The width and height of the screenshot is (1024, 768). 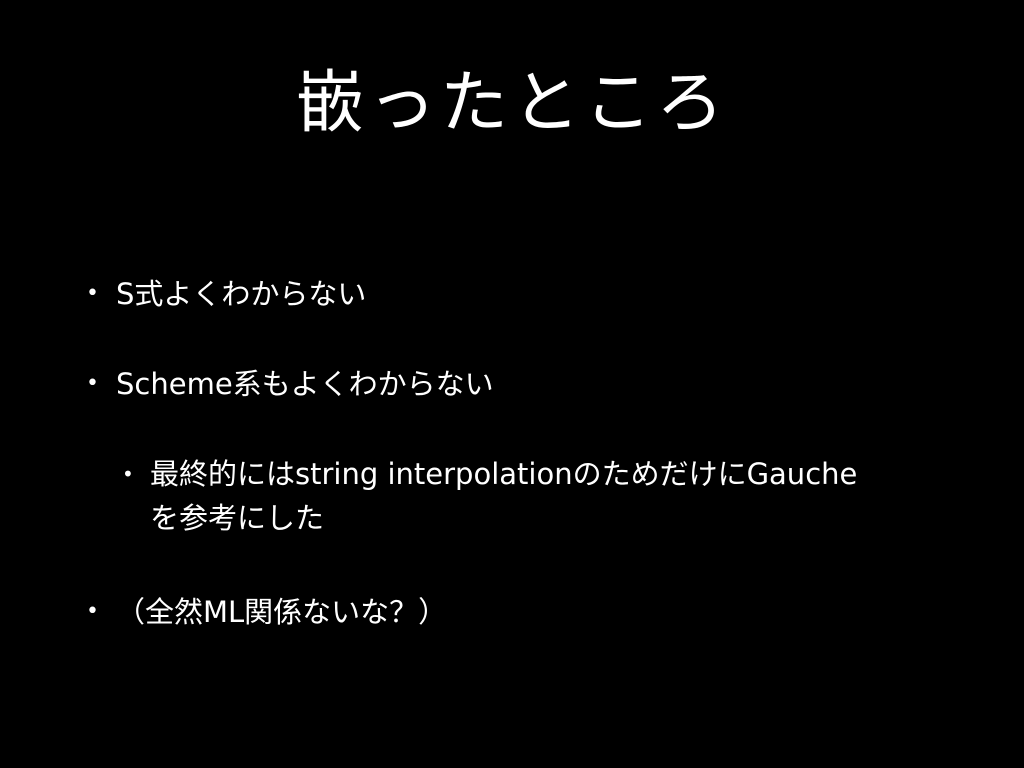 I want to click on sub-bullet-text-line2: を参考にした, so click(x=237, y=518).